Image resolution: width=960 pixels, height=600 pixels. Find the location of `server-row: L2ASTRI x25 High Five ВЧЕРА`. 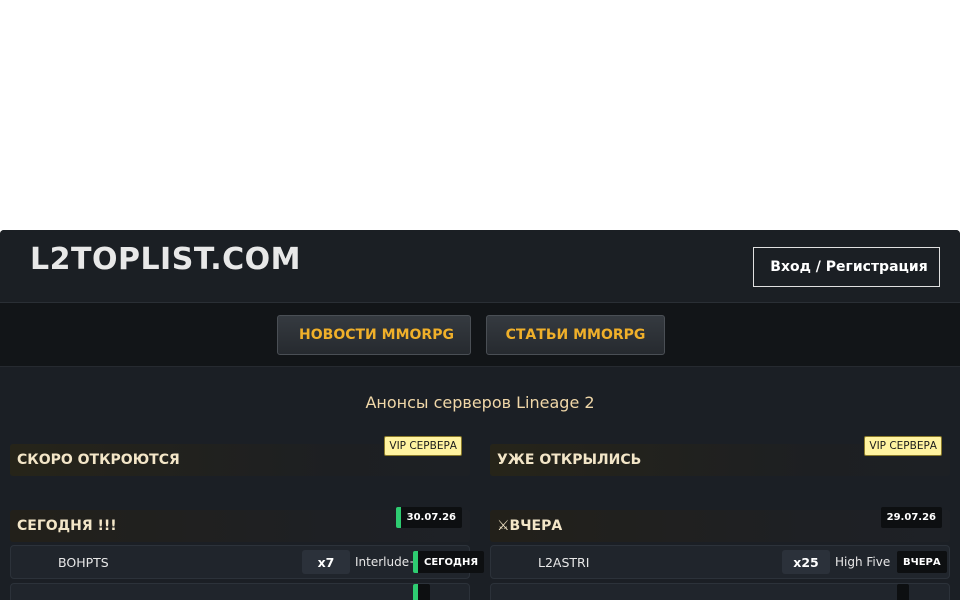

server-row: L2ASTRI x25 High Five ВЧЕРА is located at coordinates (720, 562).